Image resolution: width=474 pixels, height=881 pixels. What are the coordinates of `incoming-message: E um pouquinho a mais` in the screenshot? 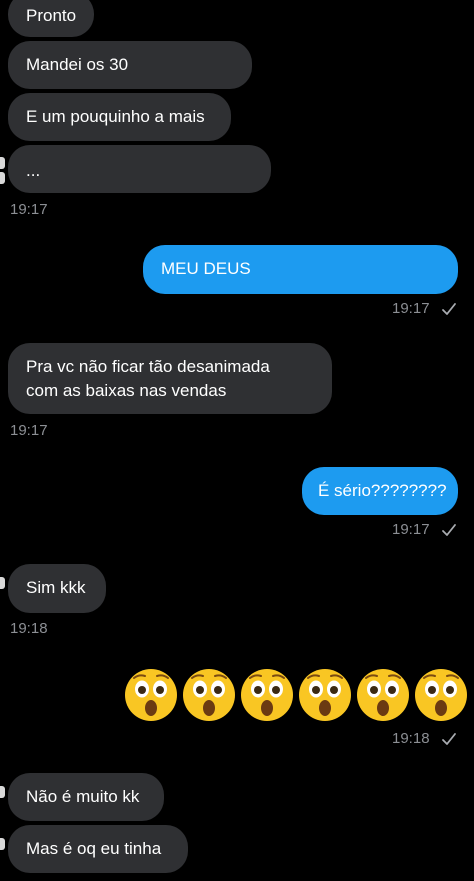 It's located at (119, 117).